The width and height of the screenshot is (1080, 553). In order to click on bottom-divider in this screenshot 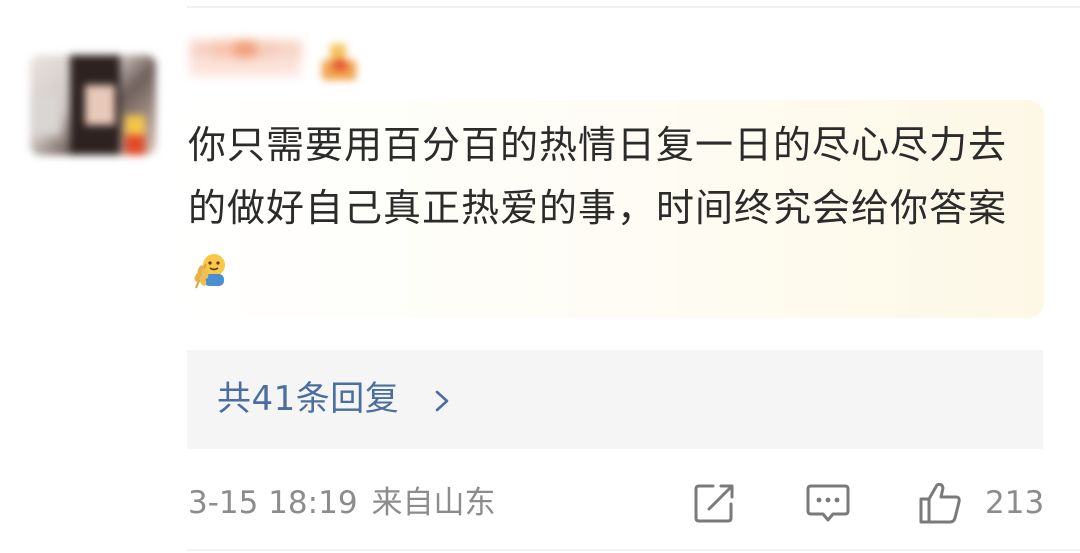, I will do `click(633, 550)`.